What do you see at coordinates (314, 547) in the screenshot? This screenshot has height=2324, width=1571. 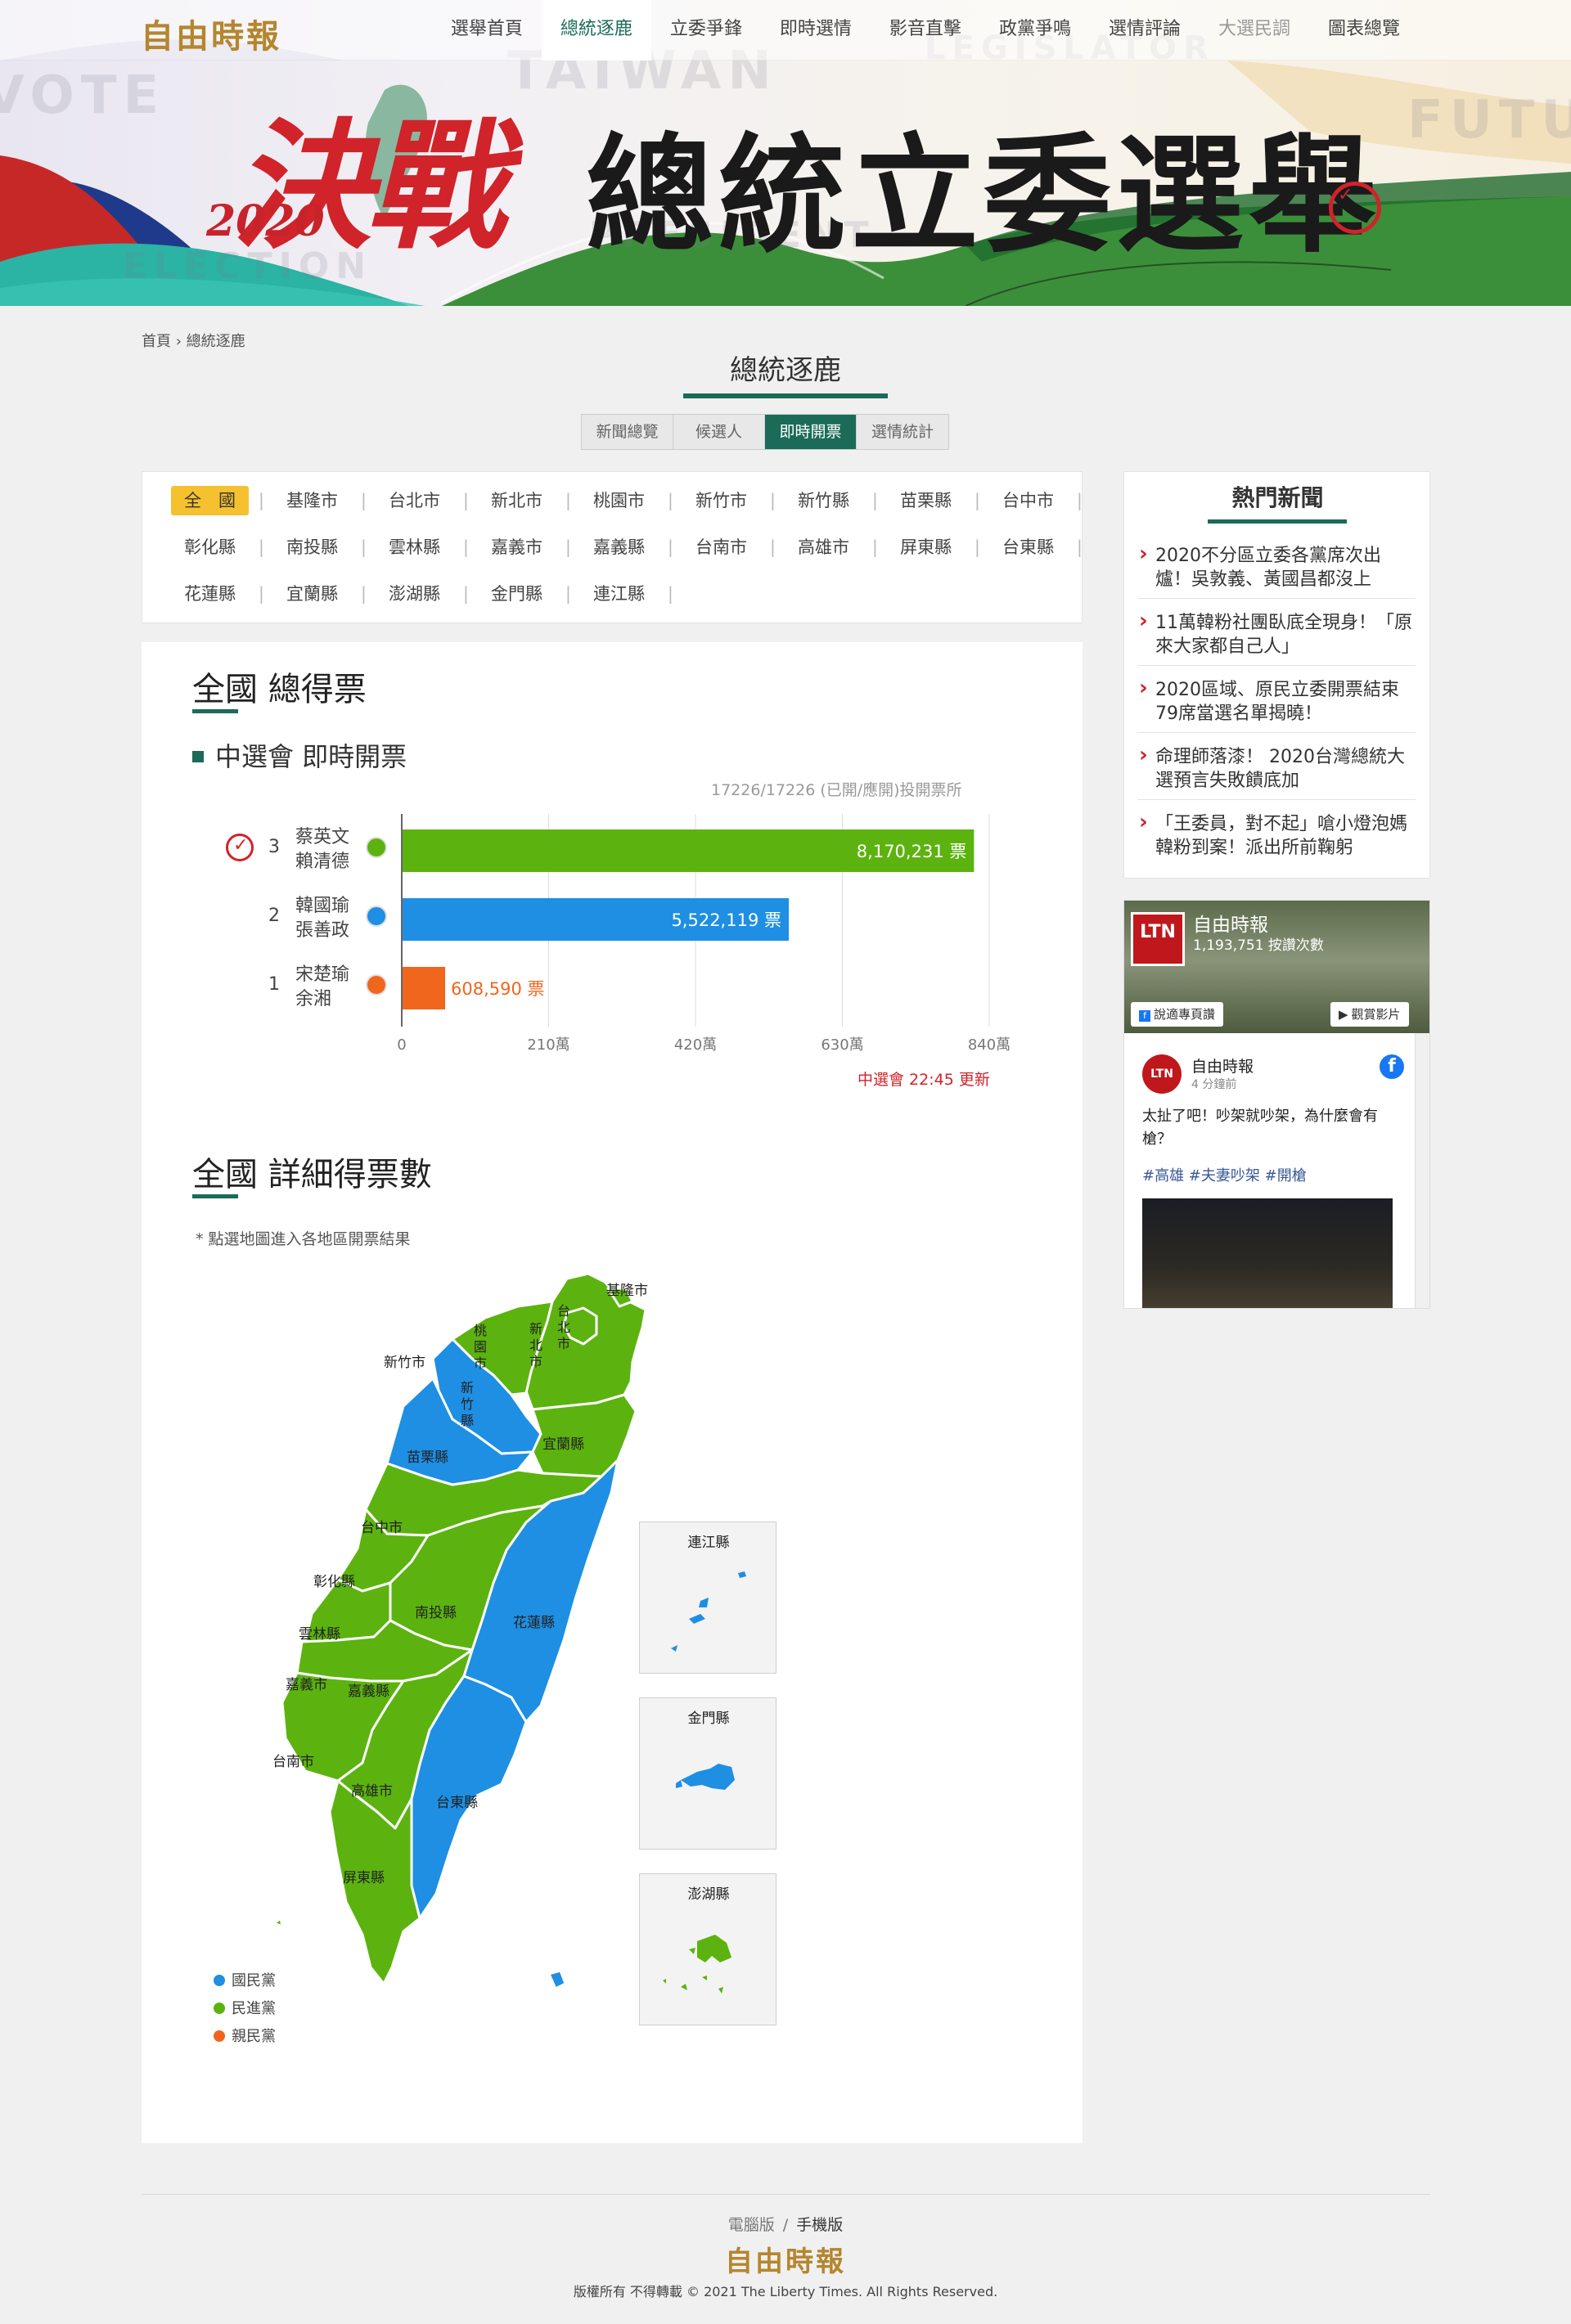 I see `region-option: 南投縣` at bounding box center [314, 547].